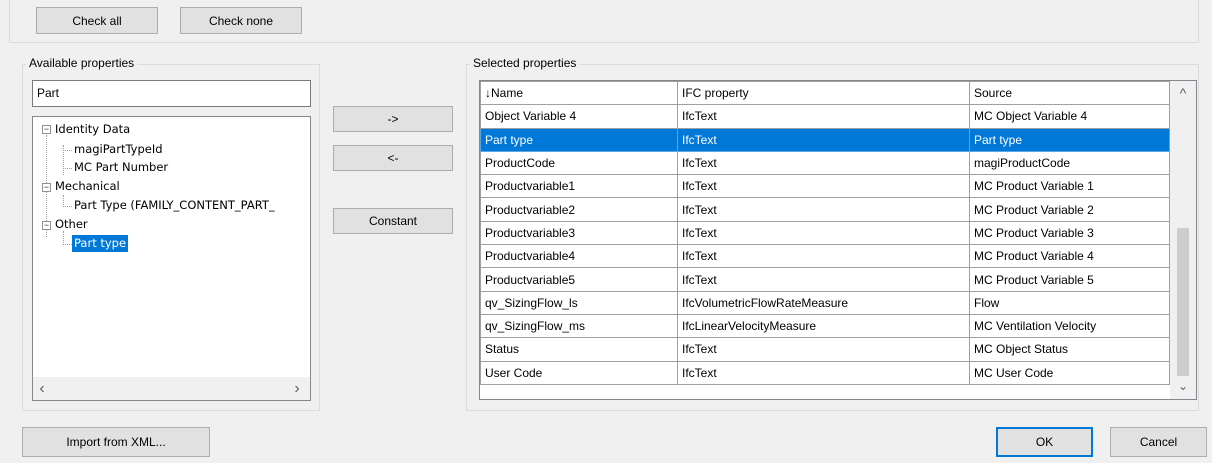  Describe the element at coordinates (46, 129) in the screenshot. I see `expand-identity-data-icon: −` at that location.